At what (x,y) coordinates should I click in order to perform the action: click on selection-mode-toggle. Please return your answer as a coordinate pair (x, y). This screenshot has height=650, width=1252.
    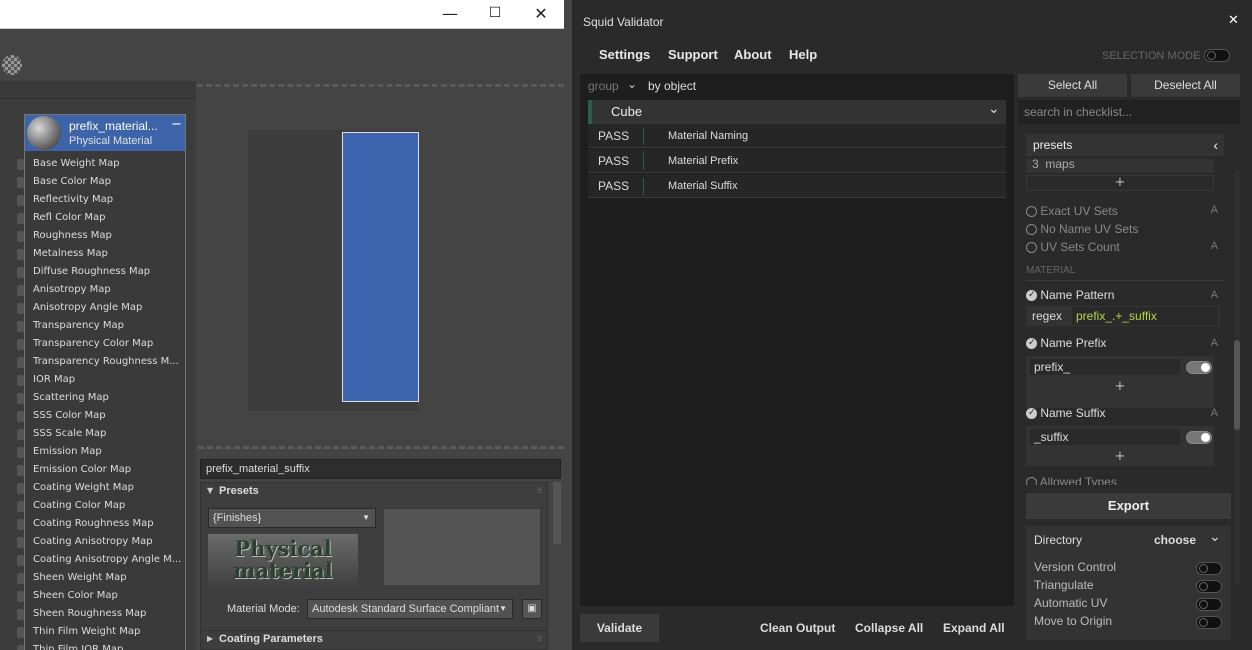
    Looking at the image, I should click on (1217, 55).